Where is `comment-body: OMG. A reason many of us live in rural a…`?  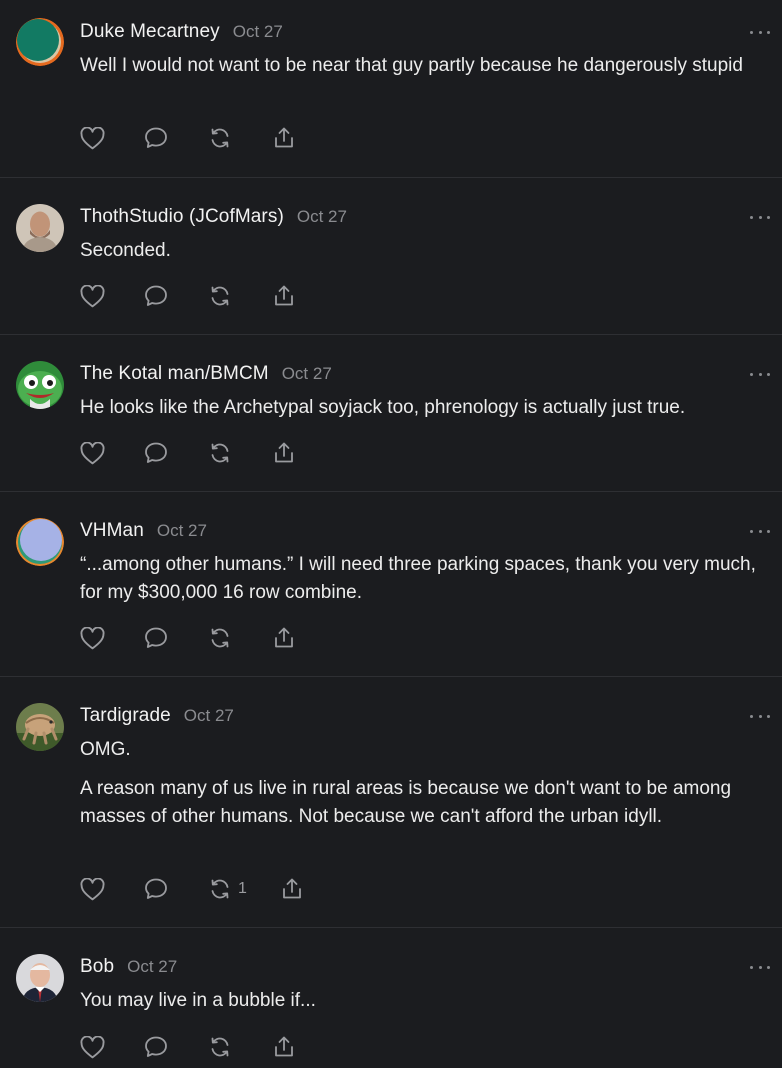 comment-body: OMG. A reason many of us live in rural a… is located at coordinates (420, 783).